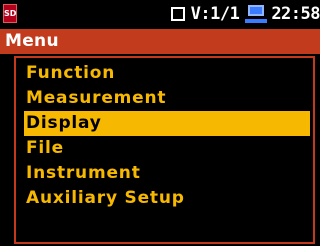 This screenshot has width=320, height=246. What do you see at coordinates (173, 123) in the screenshot?
I see `menu-item-display: Display` at bounding box center [173, 123].